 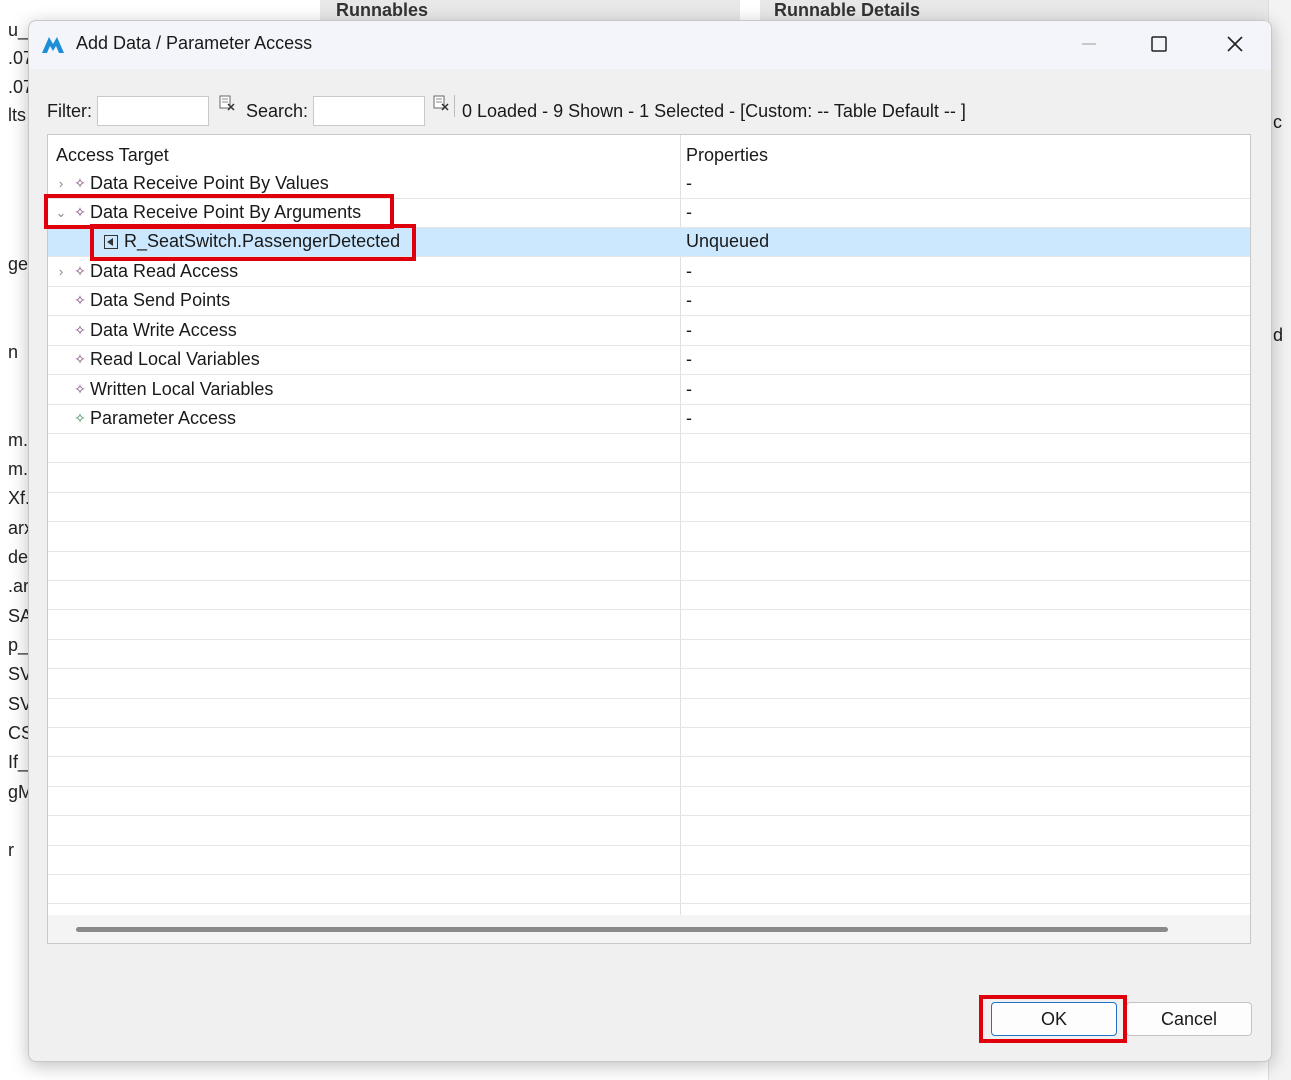 I want to click on clear-search-icon, so click(x=441, y=103).